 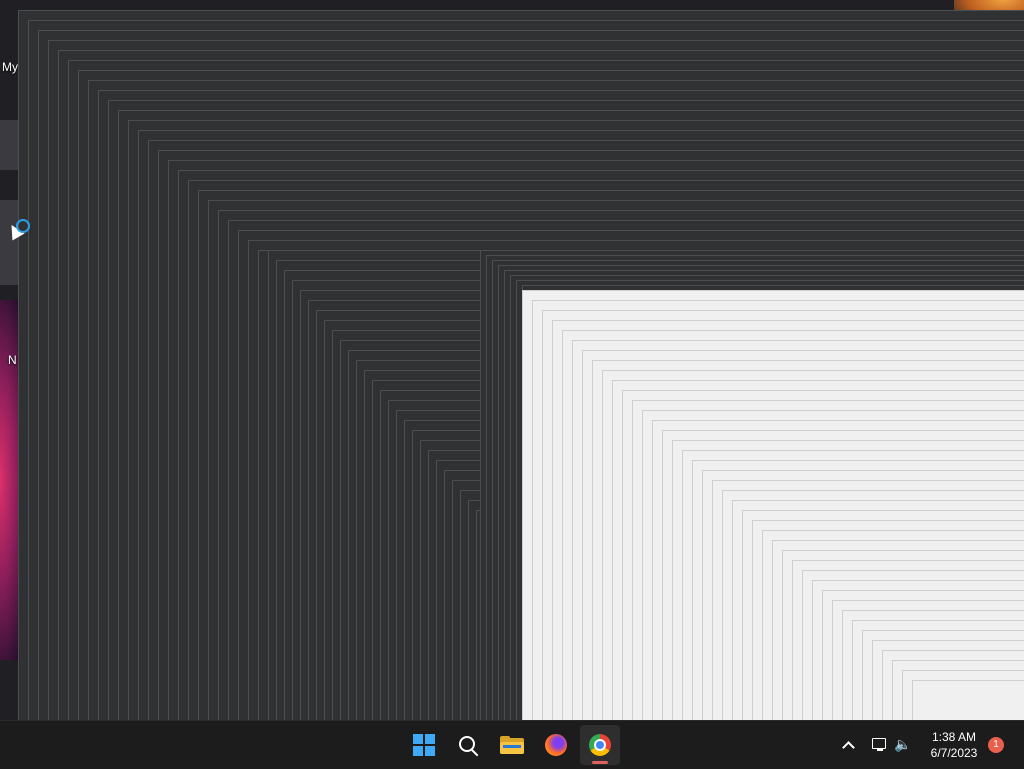 I want to click on search-icon, so click(x=469, y=746).